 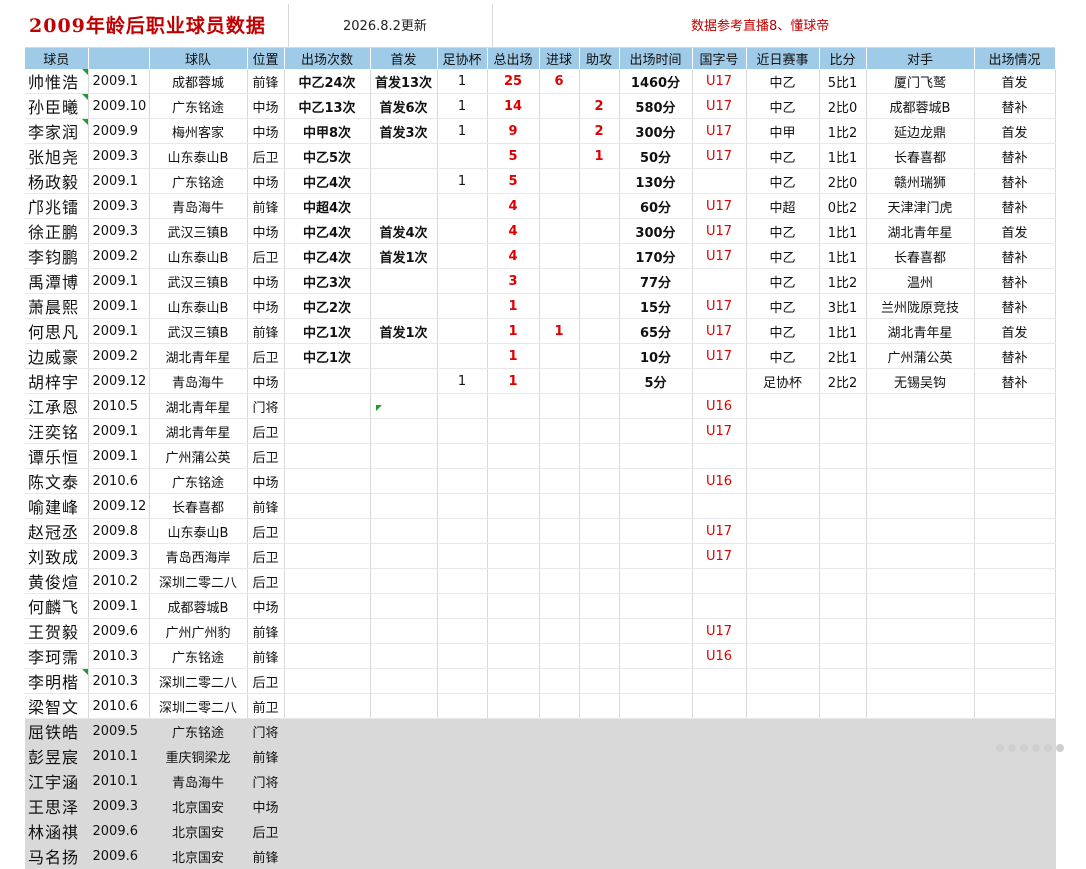 I want to click on column-header: 助攻, so click(x=599, y=58).